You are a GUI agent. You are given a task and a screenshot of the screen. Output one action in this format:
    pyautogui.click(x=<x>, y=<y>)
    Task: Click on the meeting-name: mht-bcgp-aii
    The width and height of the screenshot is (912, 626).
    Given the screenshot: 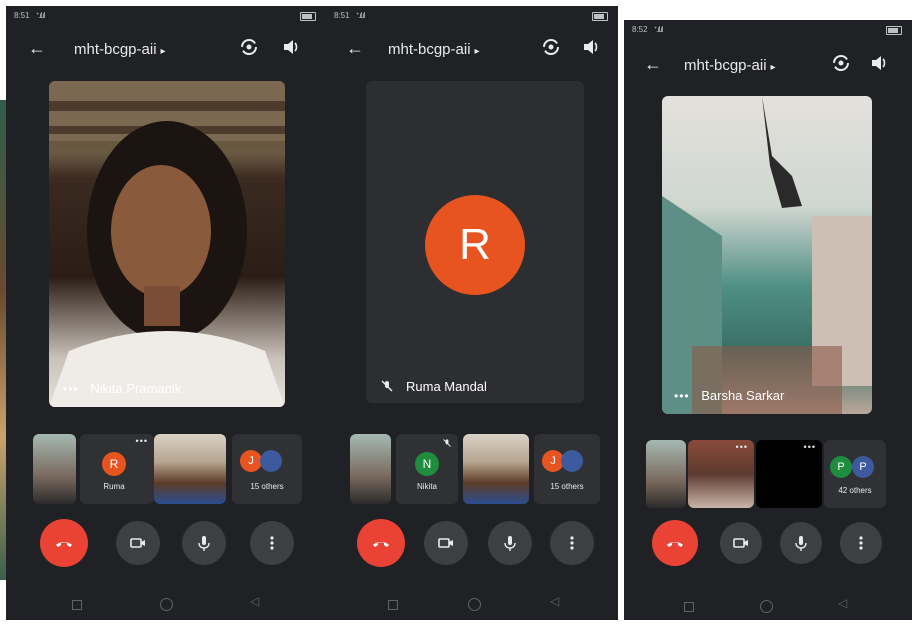 What is the action you would take?
    pyautogui.click(x=725, y=65)
    